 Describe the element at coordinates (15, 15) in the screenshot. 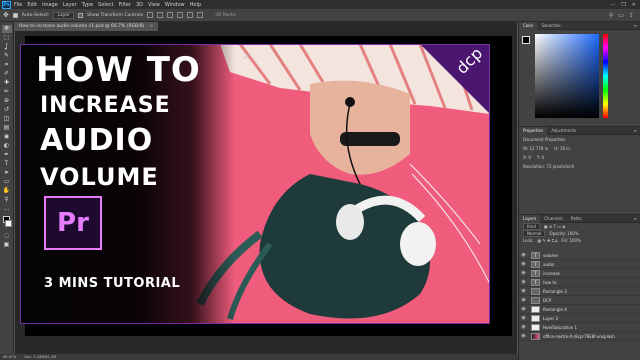

I see `auto-select-checkbox` at that location.